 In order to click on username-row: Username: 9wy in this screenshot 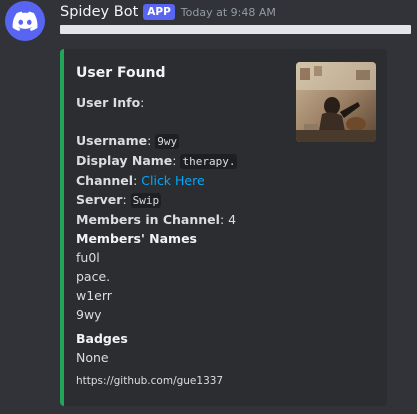, I will do `click(128, 141)`.